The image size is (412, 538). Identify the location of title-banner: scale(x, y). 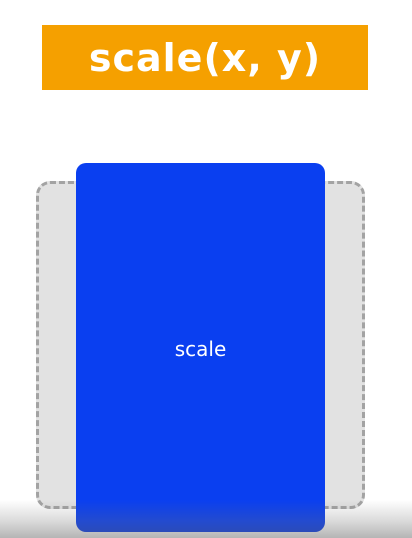
(205, 57).